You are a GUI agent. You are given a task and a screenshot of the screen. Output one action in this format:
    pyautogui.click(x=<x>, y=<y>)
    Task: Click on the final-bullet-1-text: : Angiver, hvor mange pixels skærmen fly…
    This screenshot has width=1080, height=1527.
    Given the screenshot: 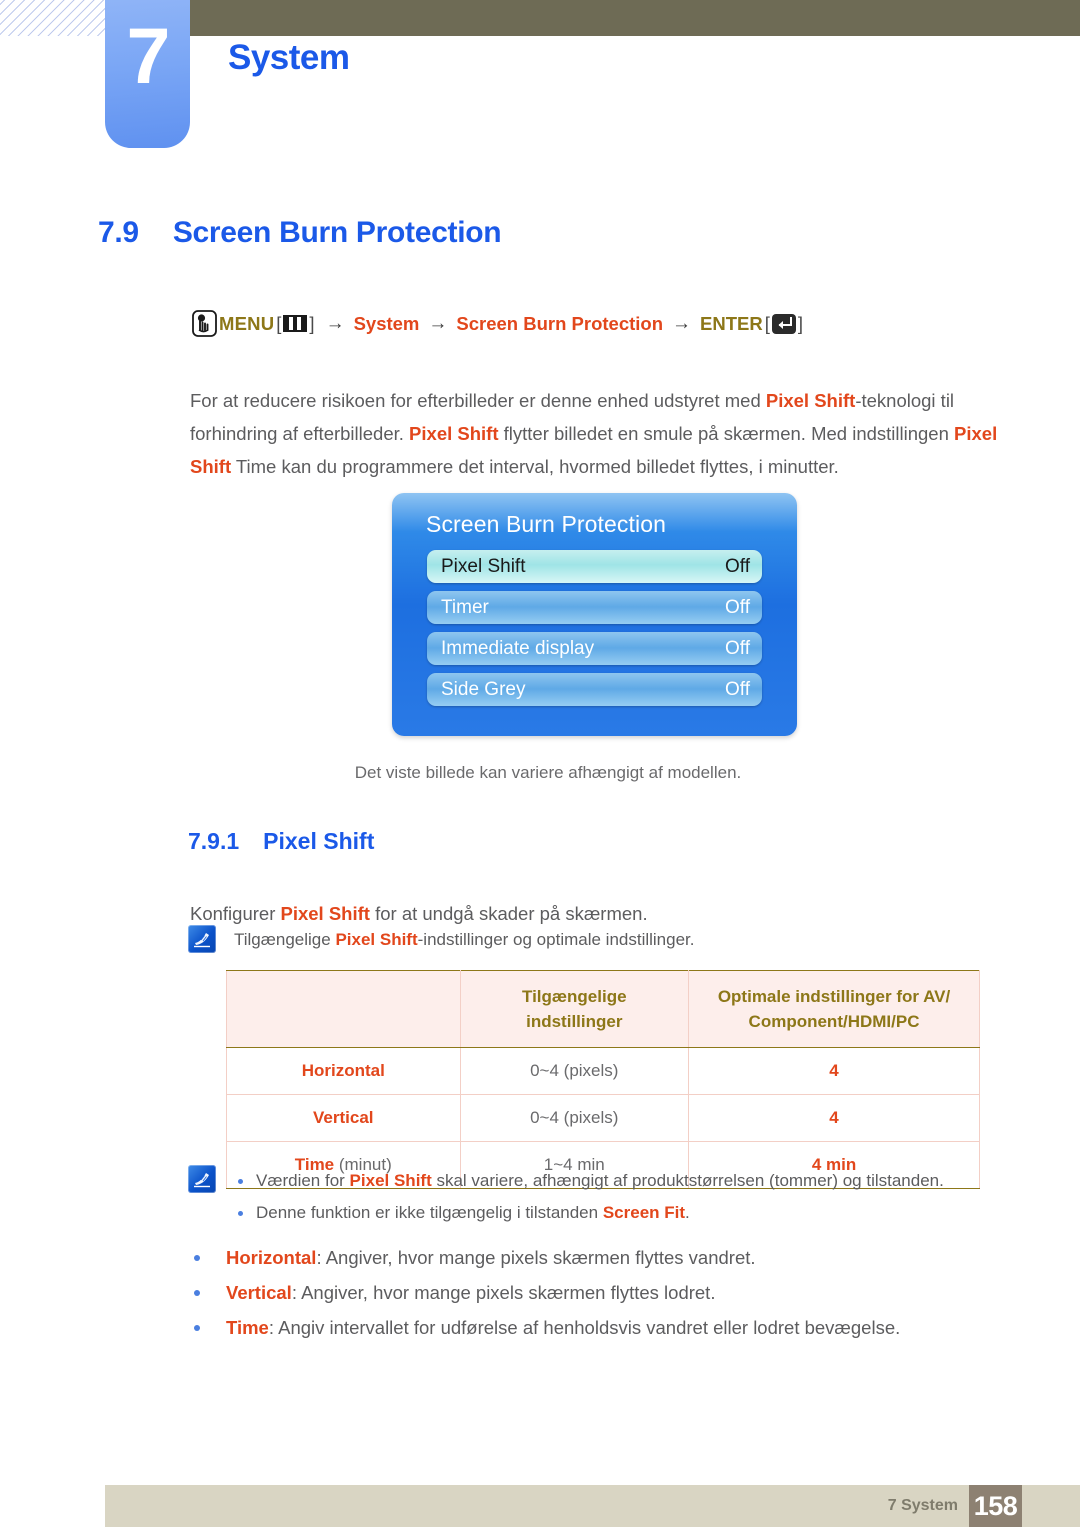 What is the action you would take?
    pyautogui.click(x=503, y=1292)
    